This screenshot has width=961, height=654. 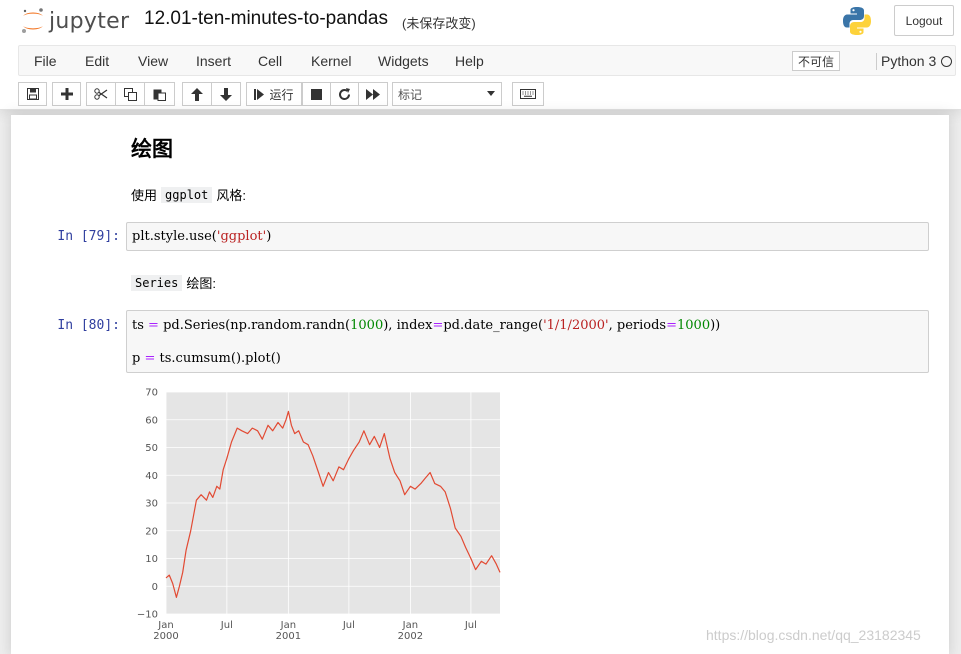 I want to click on scissors-icon, so click(x=101, y=94).